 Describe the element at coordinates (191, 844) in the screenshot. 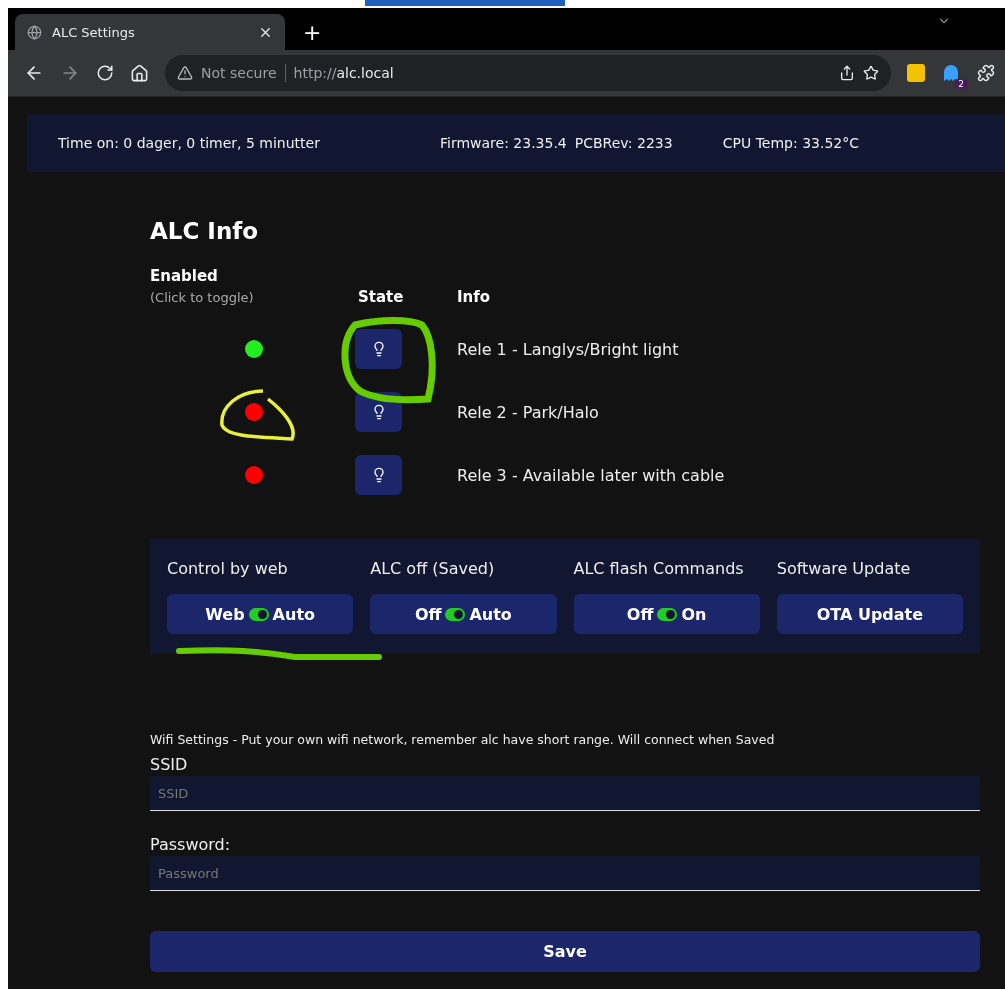

I see `field-label: Password:` at that location.